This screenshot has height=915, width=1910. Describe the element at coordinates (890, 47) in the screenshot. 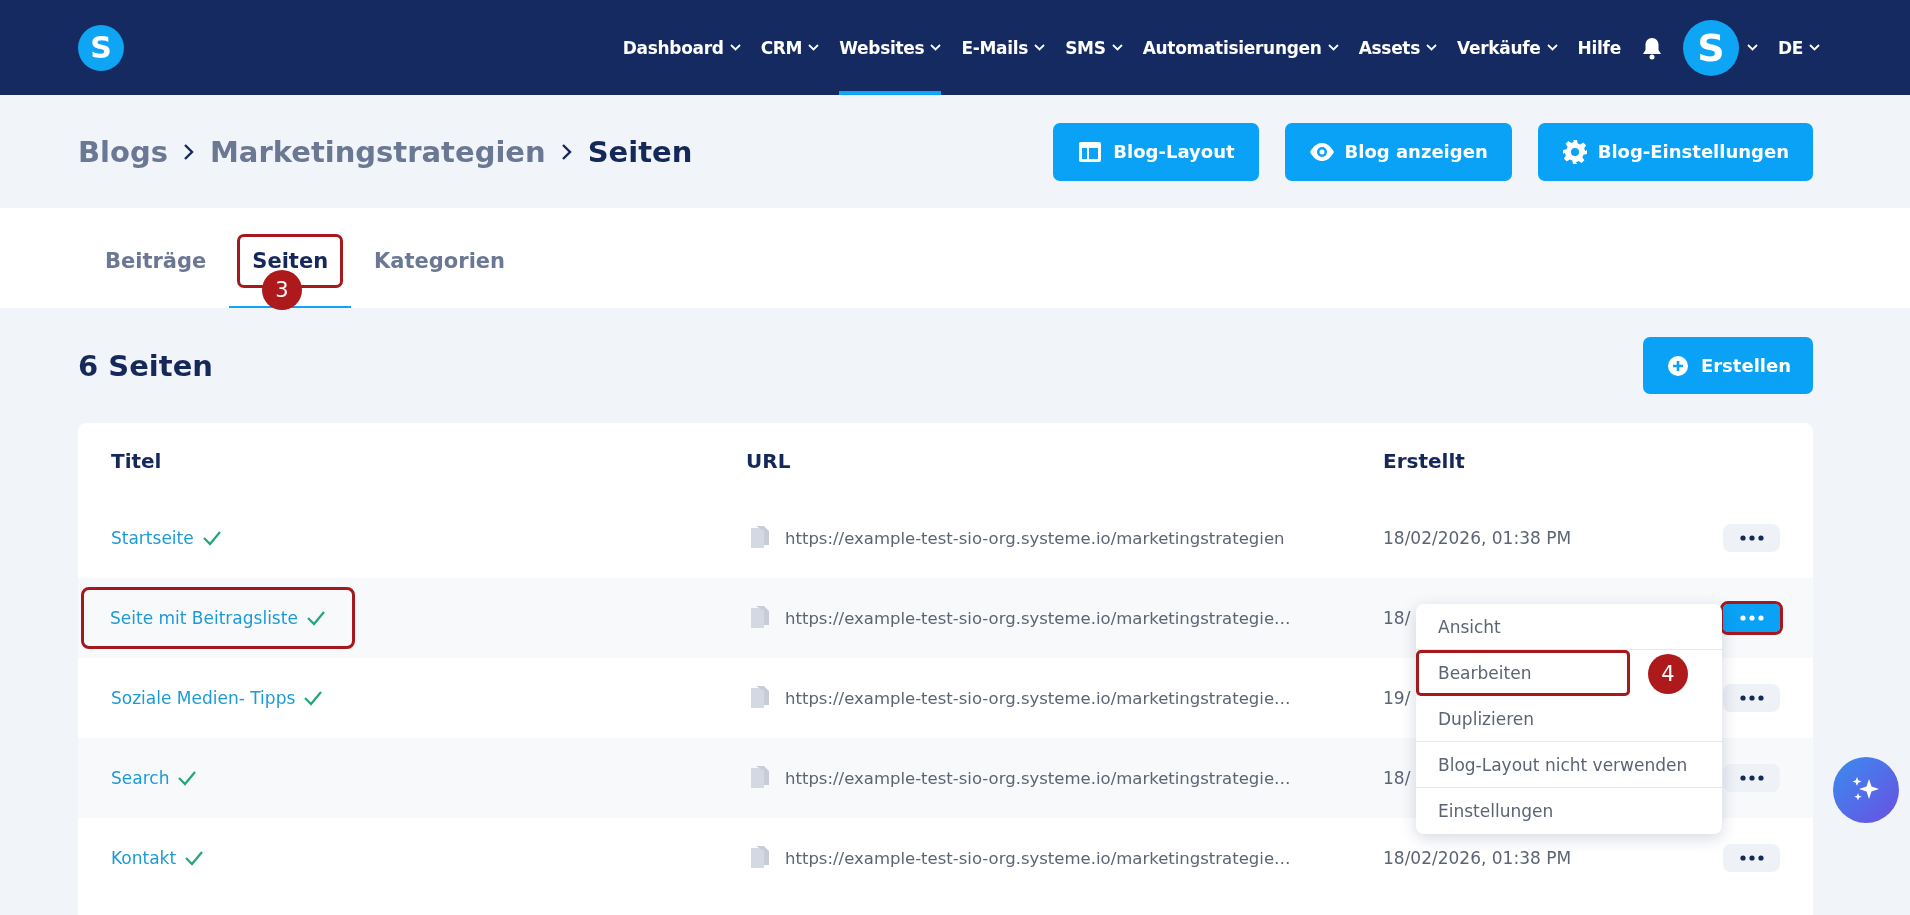

I see `nav-item: Websites` at that location.